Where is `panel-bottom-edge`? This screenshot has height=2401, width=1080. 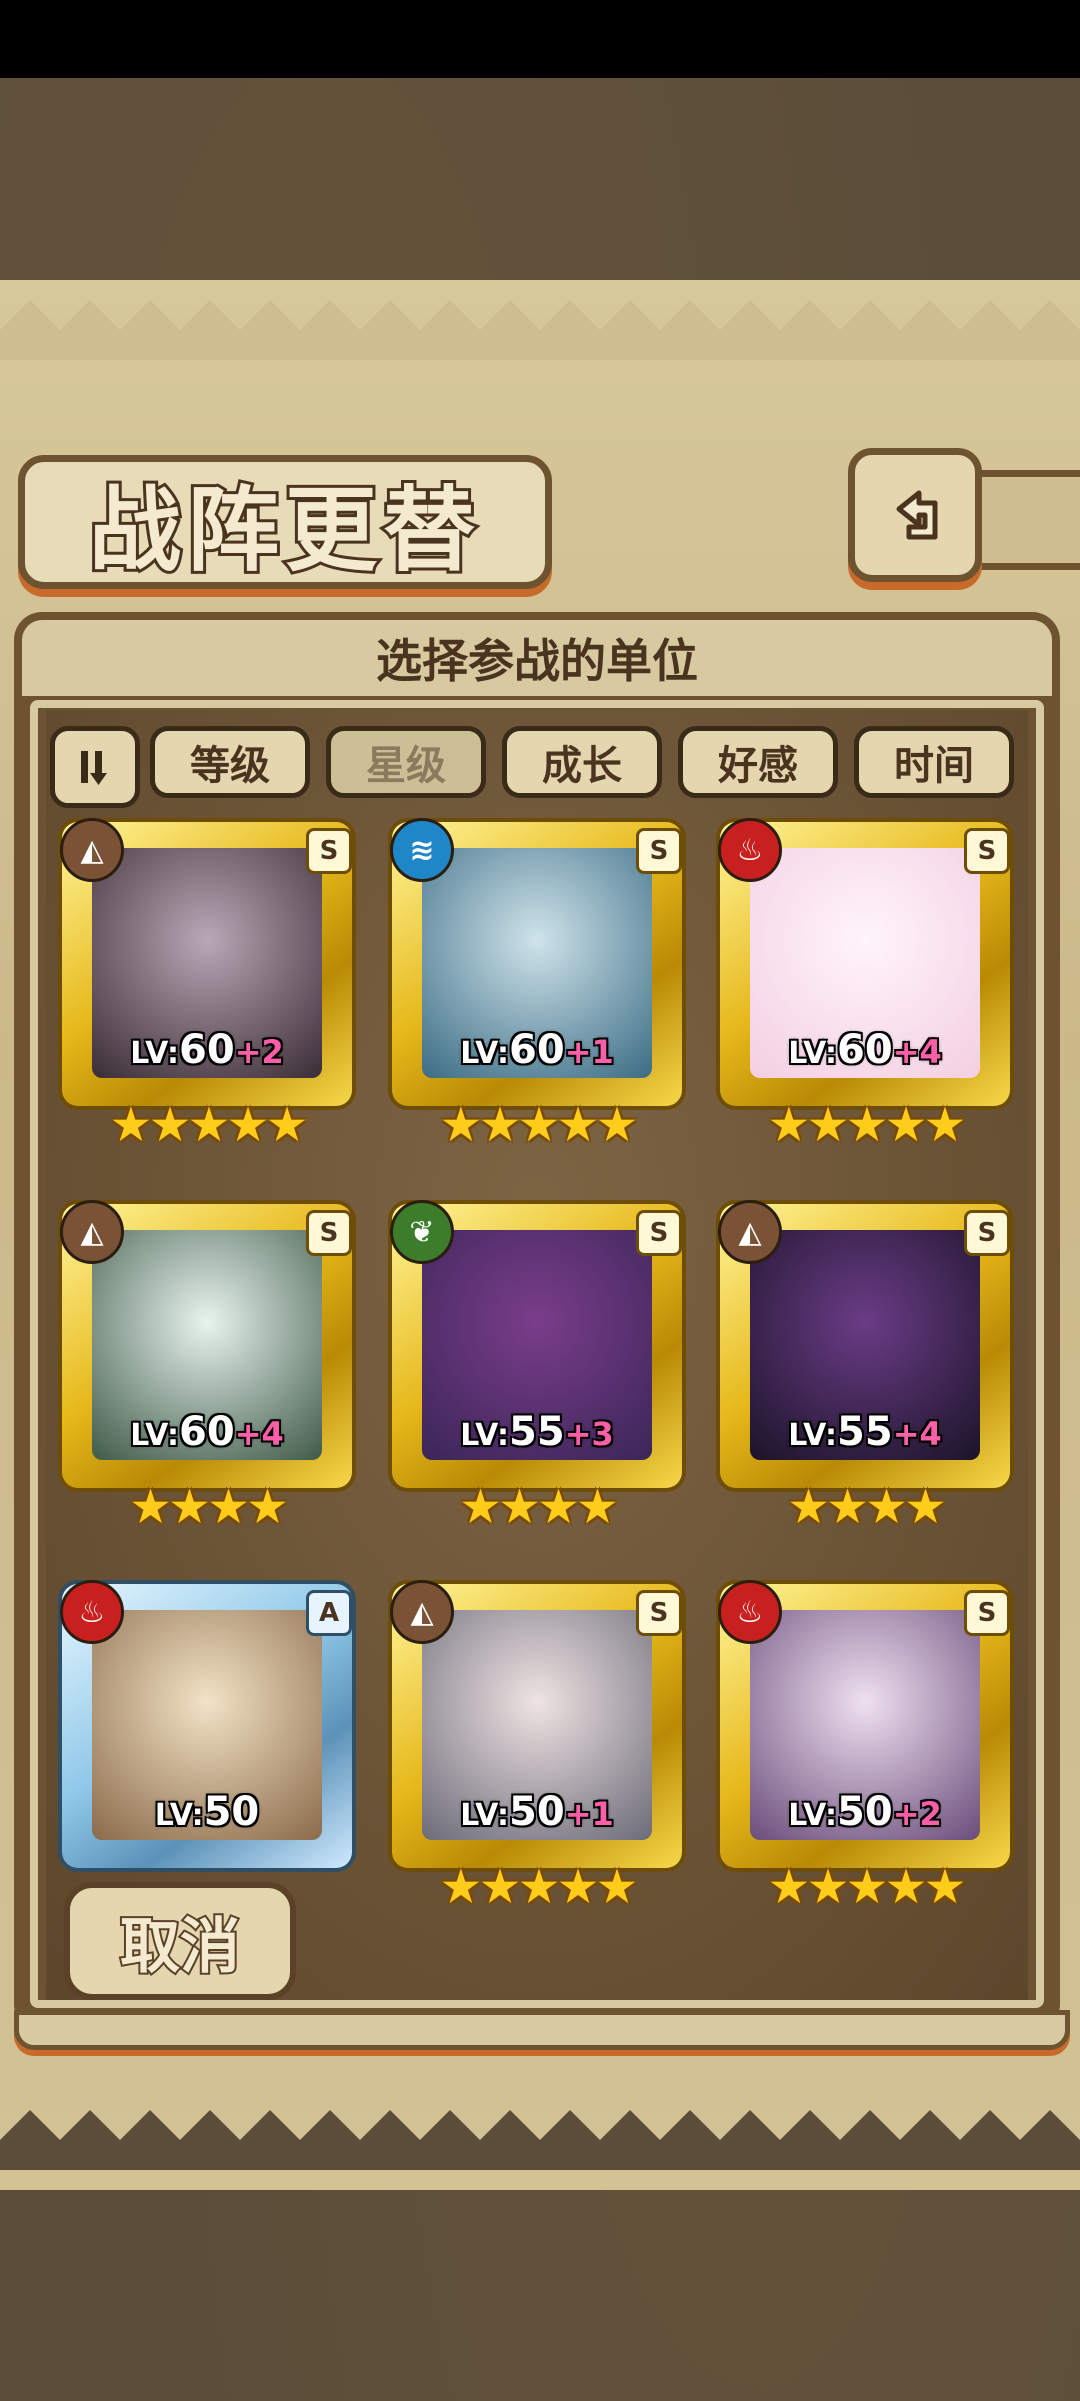 panel-bottom-edge is located at coordinates (542, 2030).